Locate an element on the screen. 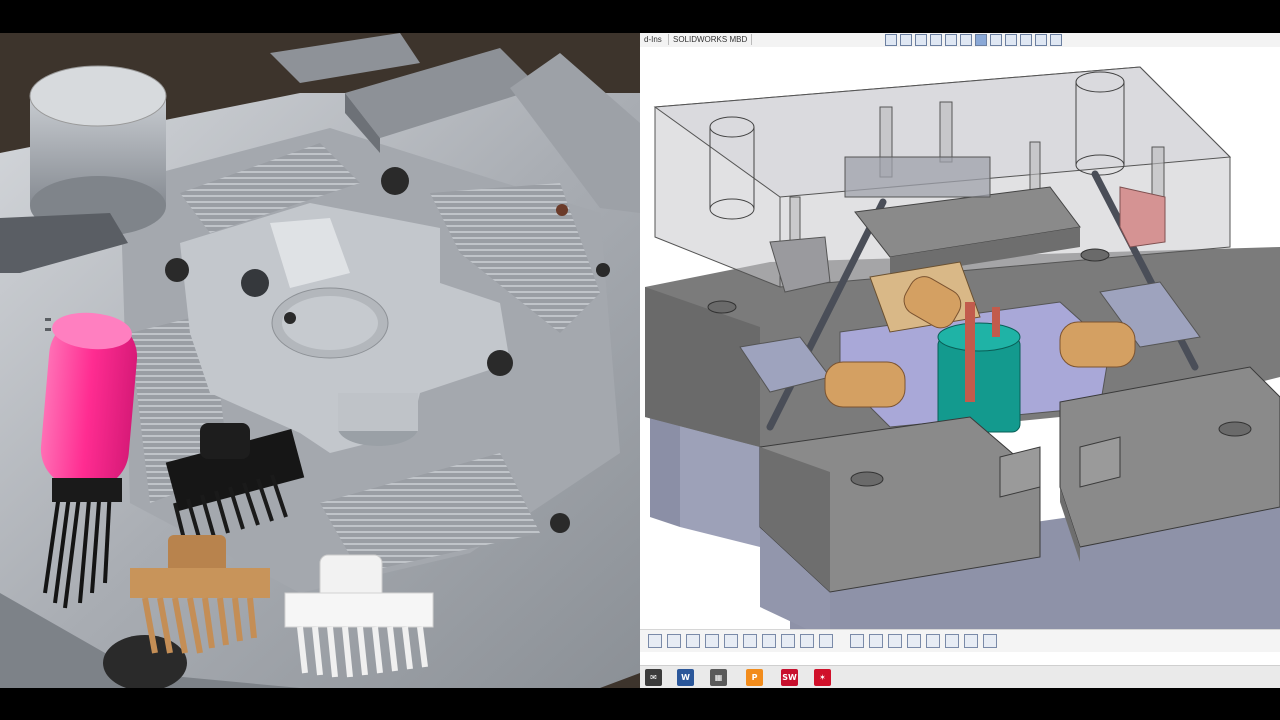 The height and width of the screenshot is (720, 1280). display-style-icon is located at coordinates (981, 40).